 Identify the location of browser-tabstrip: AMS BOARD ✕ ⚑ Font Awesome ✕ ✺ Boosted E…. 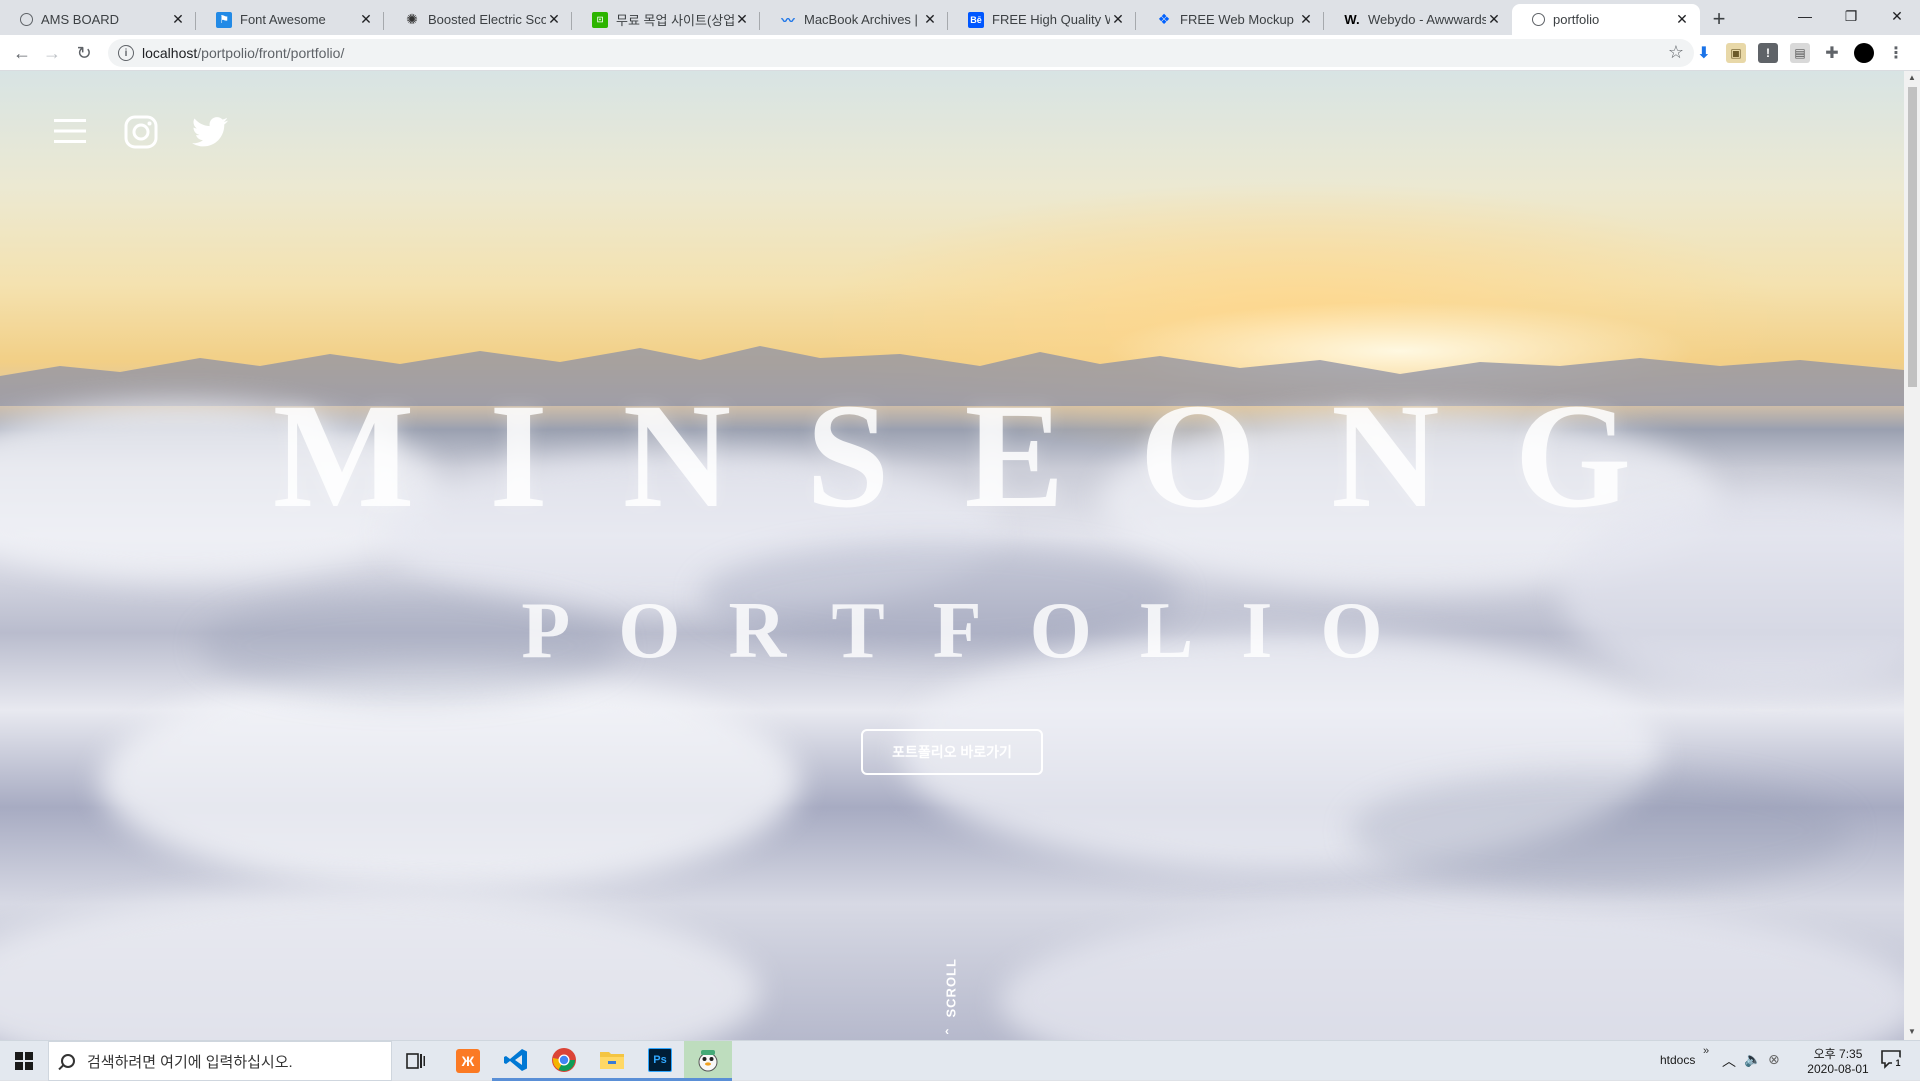
(960, 17).